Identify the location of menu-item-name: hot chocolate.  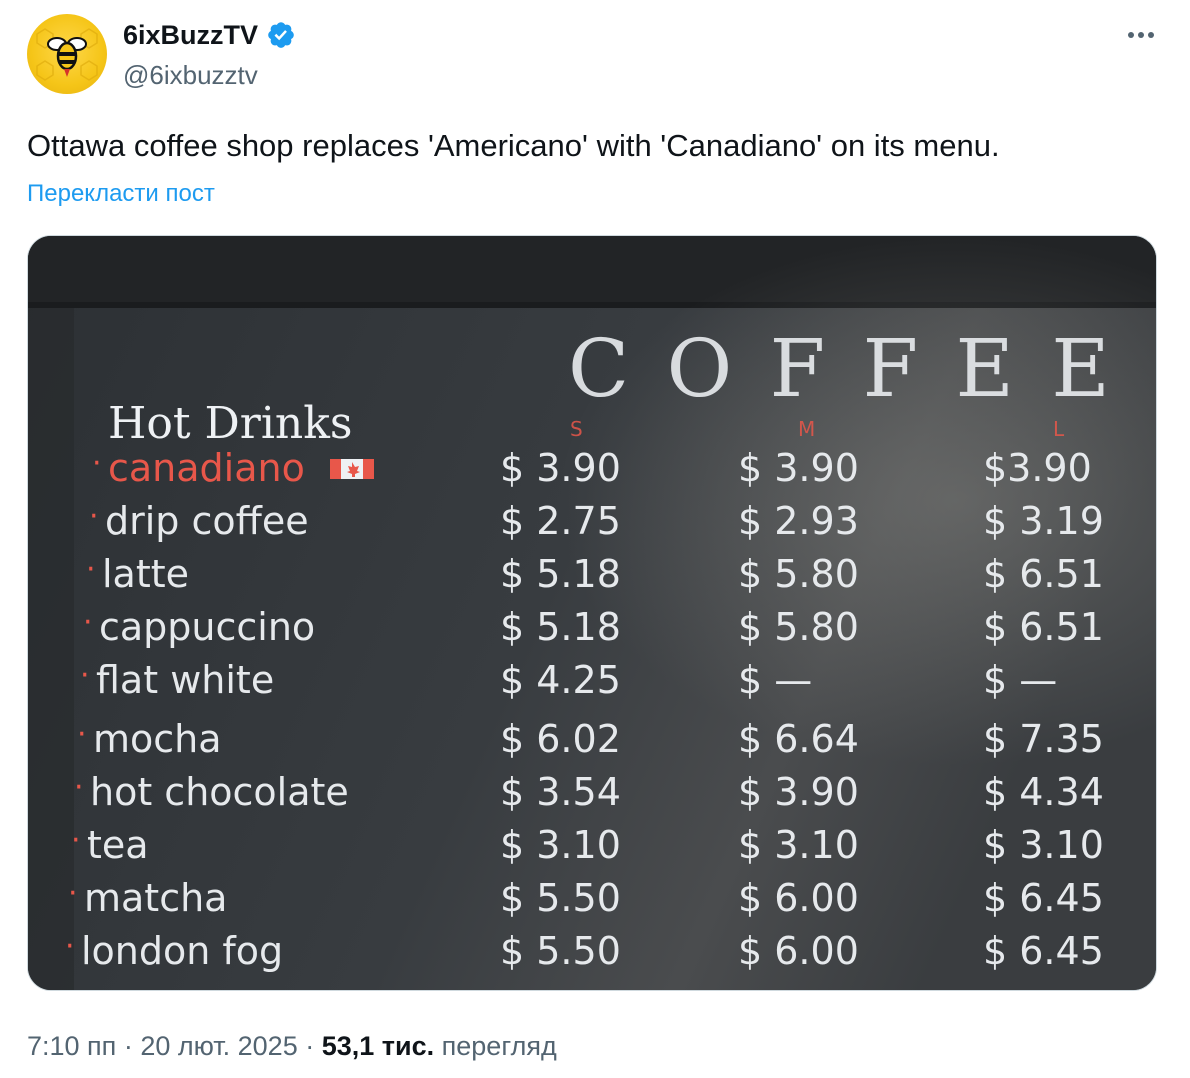
(219, 792).